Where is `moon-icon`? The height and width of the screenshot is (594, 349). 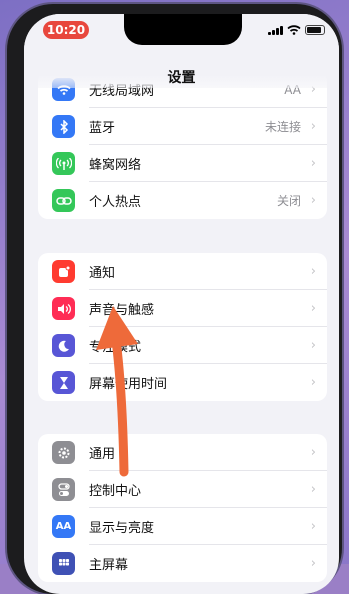 moon-icon is located at coordinates (63, 345).